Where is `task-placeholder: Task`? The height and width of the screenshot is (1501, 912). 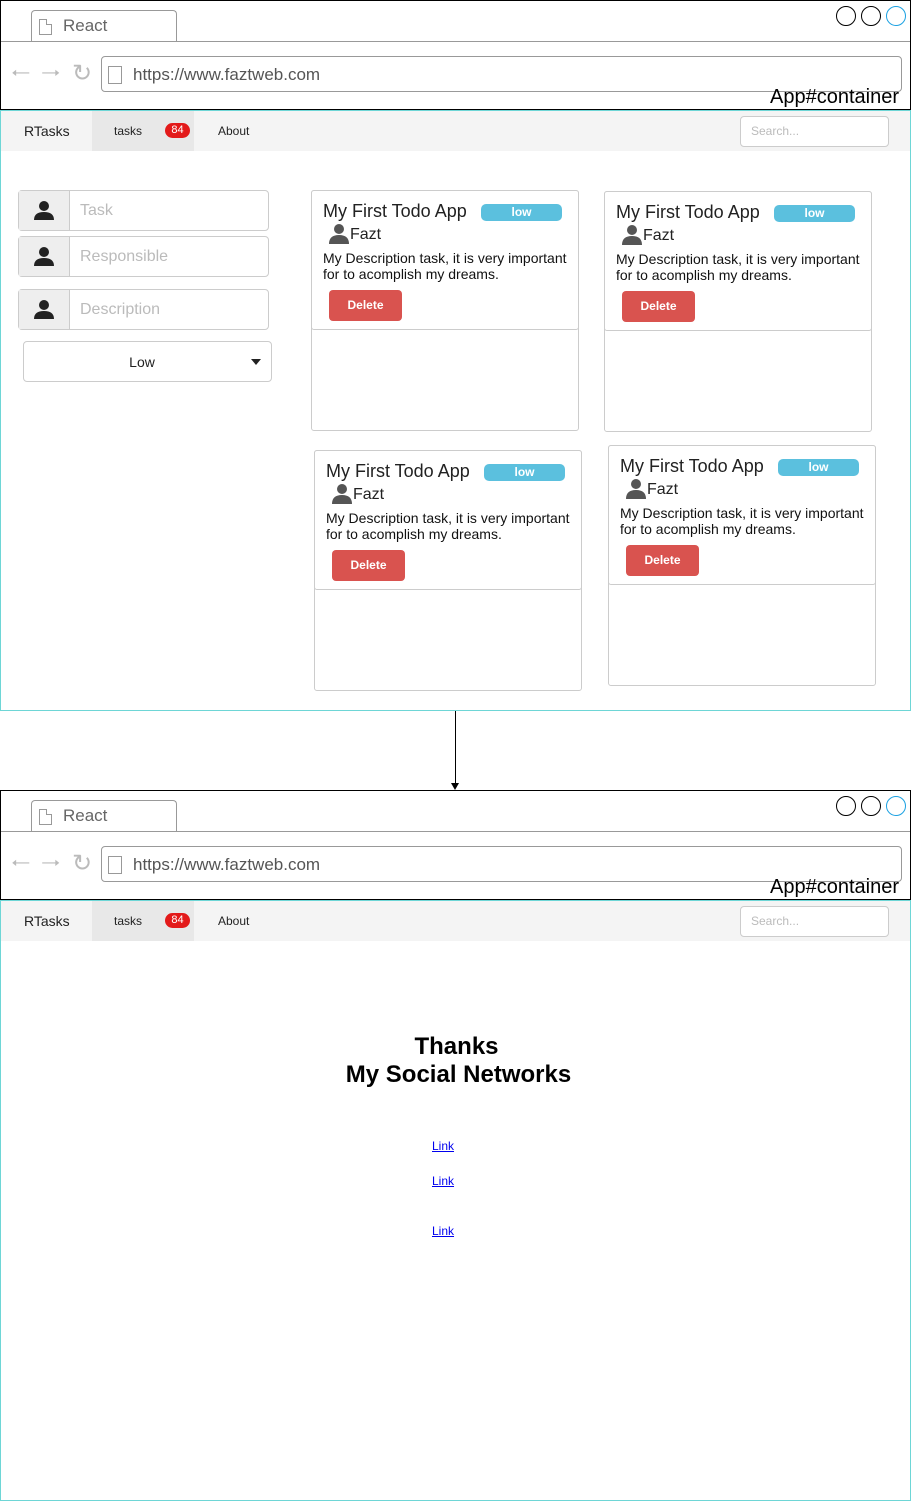
task-placeholder: Task is located at coordinates (96, 210).